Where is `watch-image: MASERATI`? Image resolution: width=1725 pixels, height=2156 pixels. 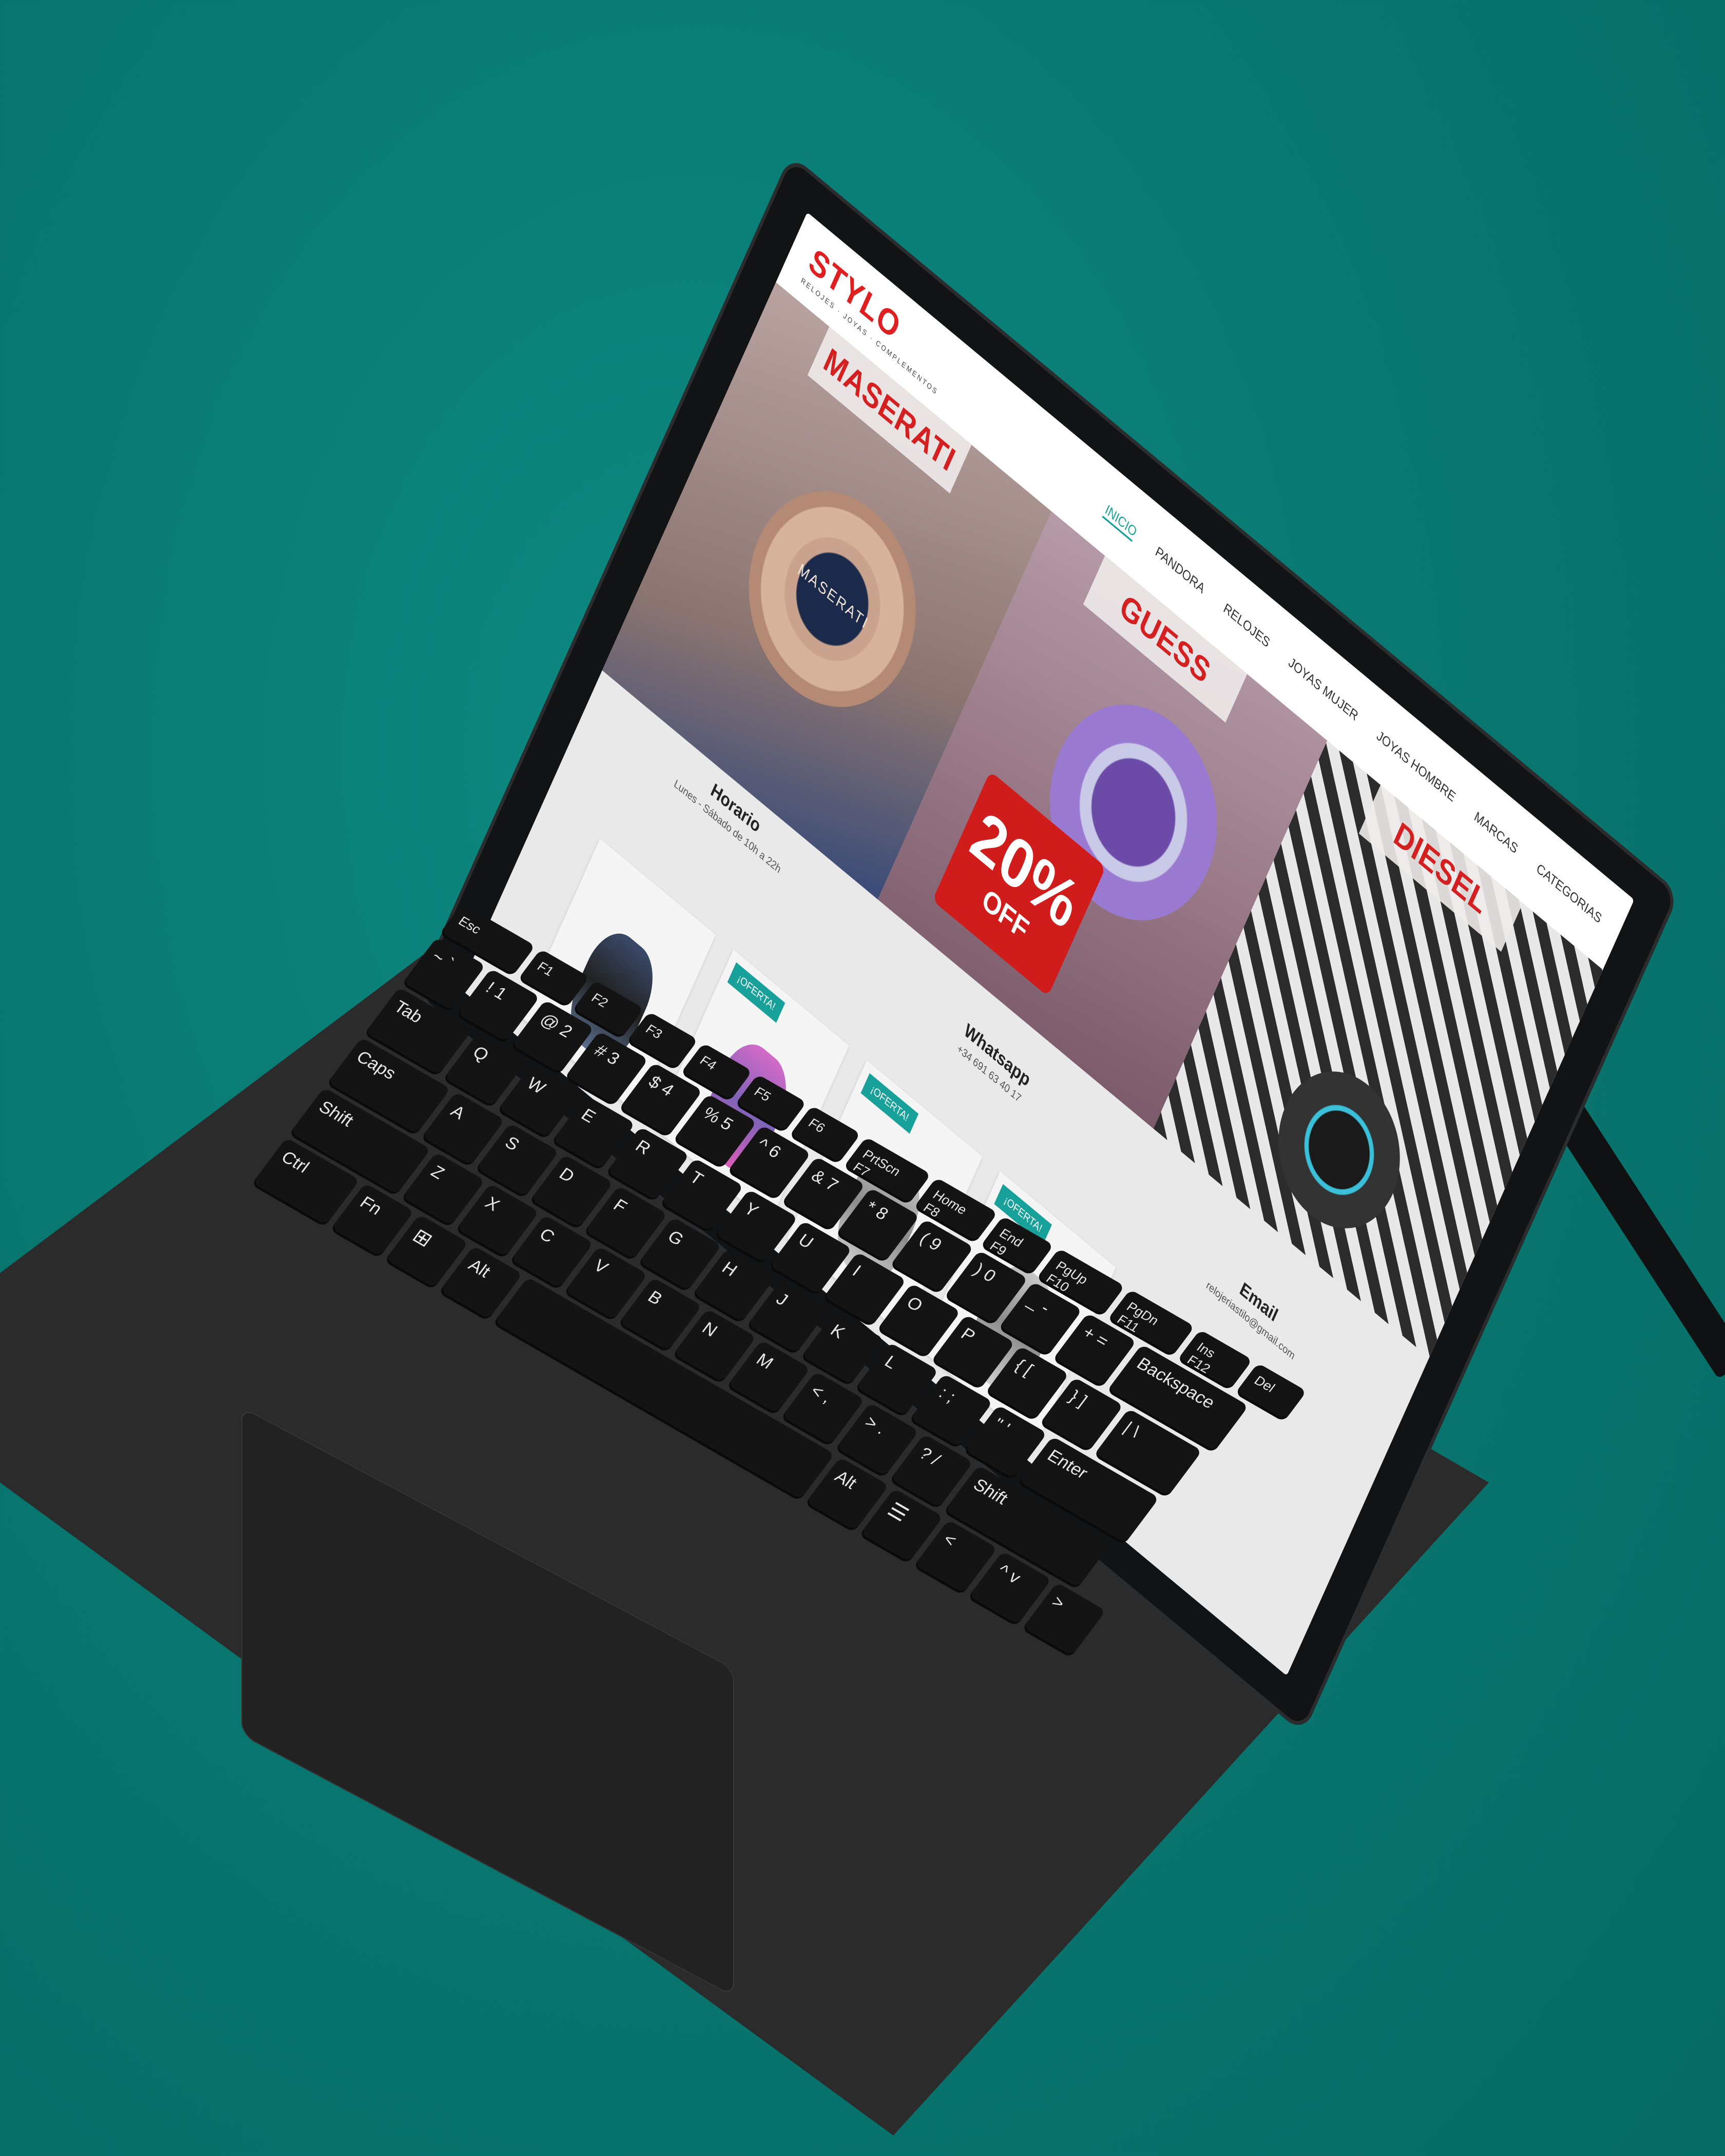
watch-image: MASERATI is located at coordinates (832, 599).